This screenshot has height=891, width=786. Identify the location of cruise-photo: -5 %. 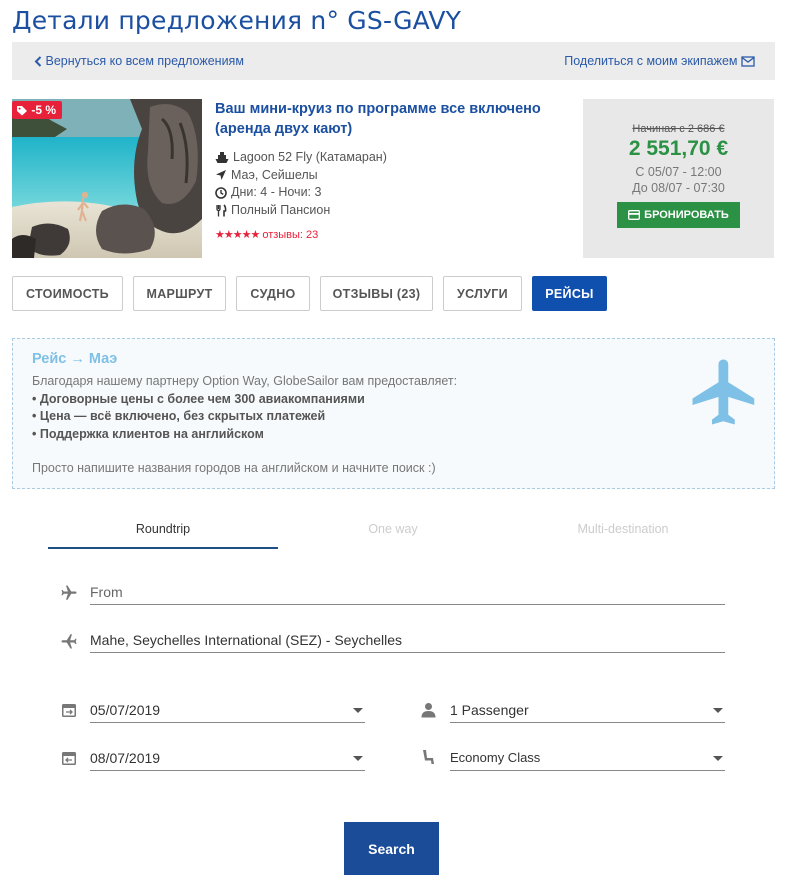
(107, 178).